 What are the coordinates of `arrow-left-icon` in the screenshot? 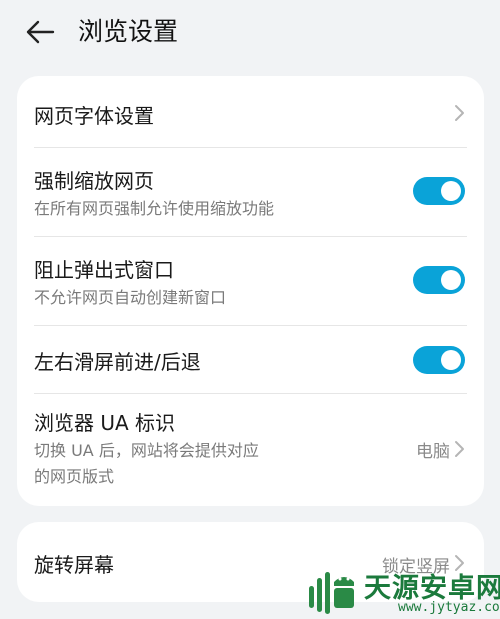 It's located at (40, 32).